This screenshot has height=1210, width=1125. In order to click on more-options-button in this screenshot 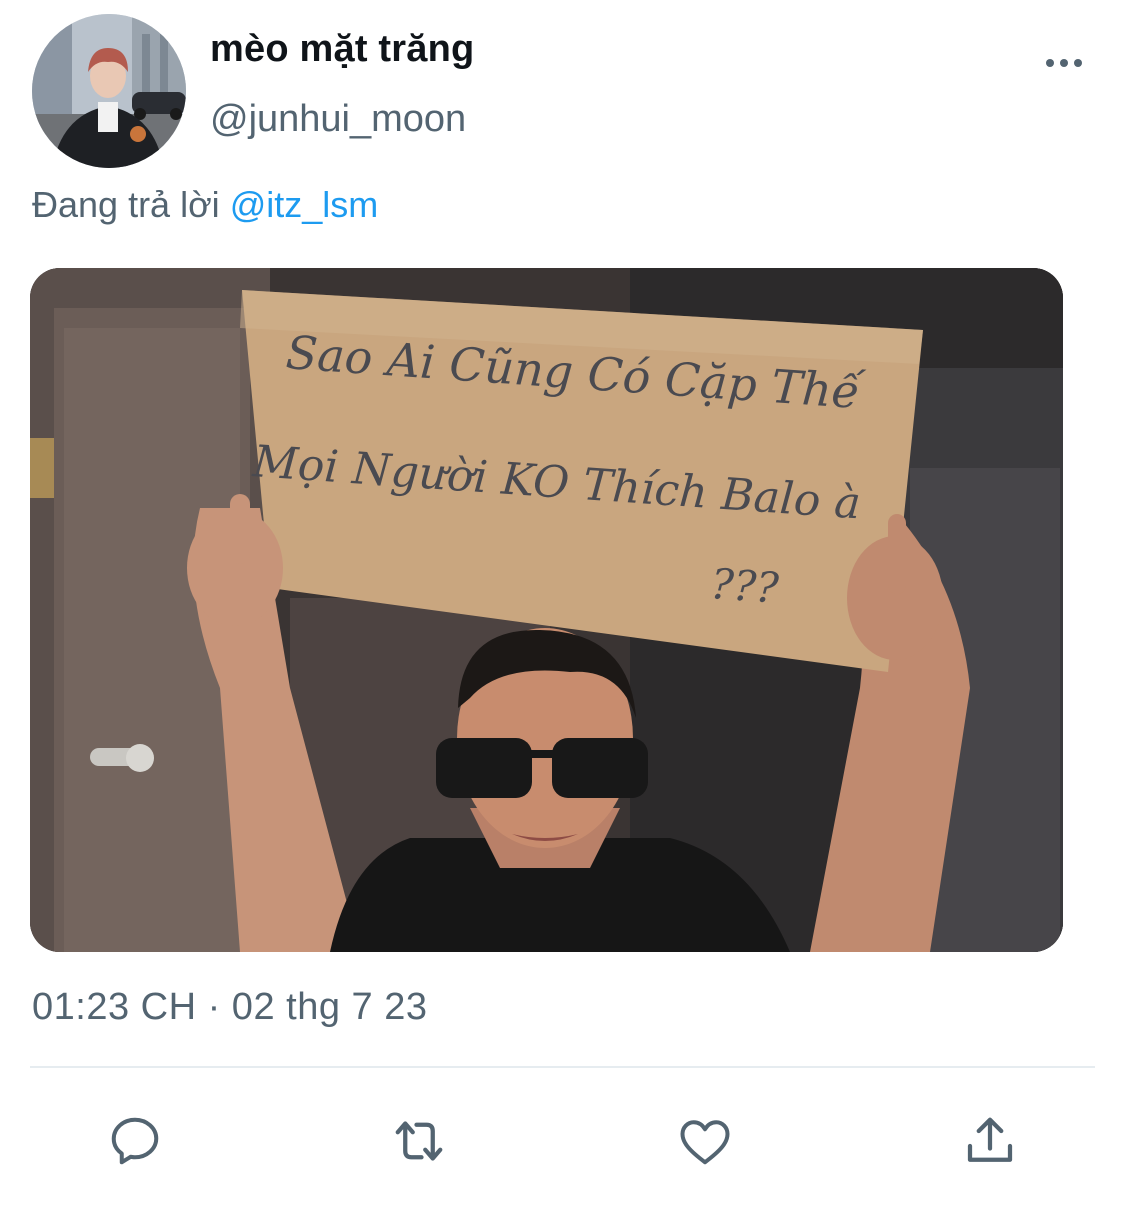, I will do `click(1064, 63)`.